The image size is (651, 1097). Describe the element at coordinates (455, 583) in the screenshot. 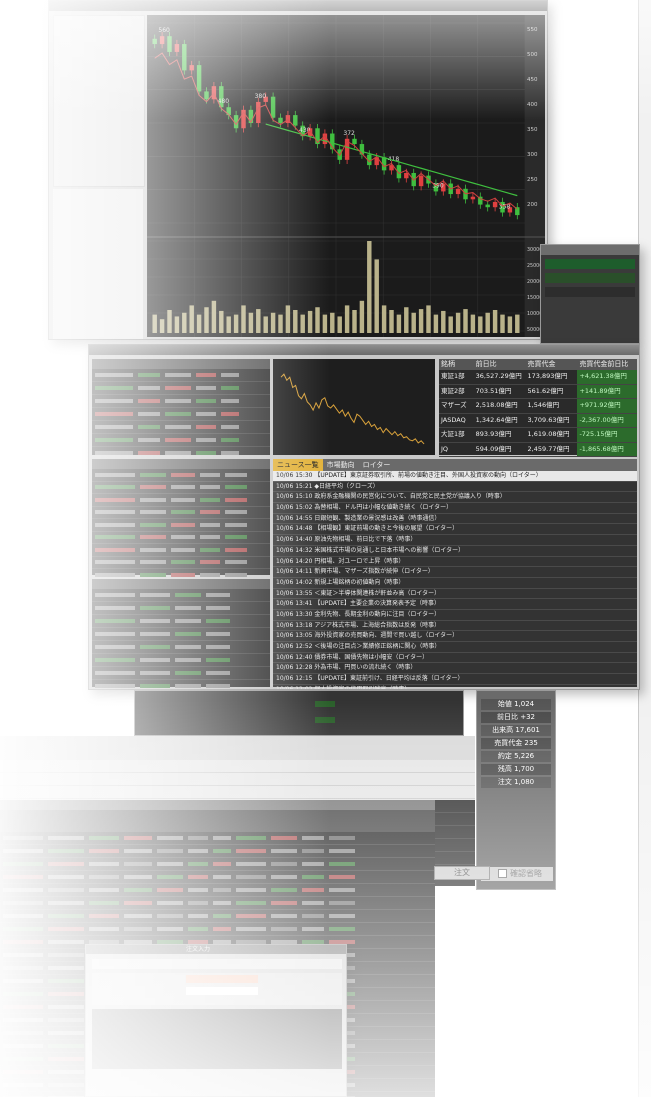

I see `news-item: 10/06 14:02 新規上場銘柄の初値動向（時事）` at that location.